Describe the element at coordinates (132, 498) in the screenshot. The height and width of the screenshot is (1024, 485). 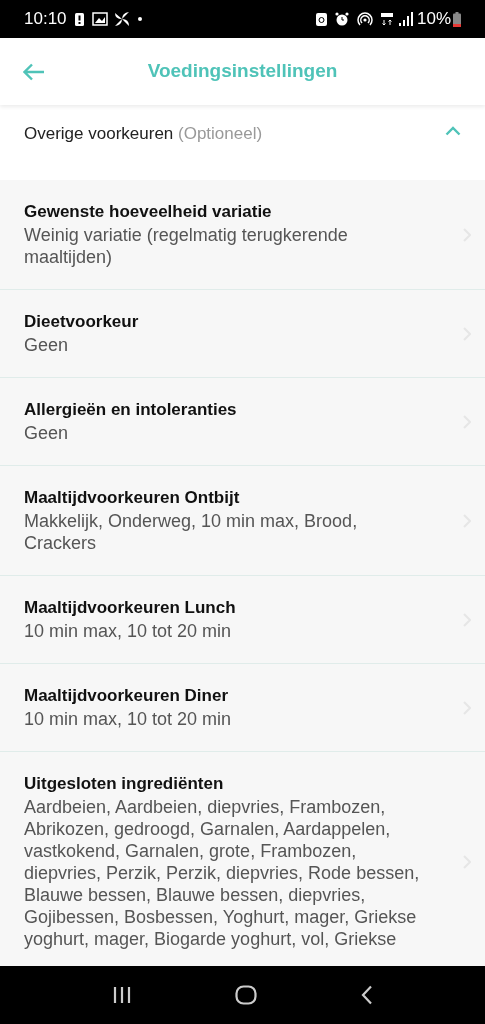
I see `row-title: Maaltijdvoorkeuren Ontbijt` at that location.